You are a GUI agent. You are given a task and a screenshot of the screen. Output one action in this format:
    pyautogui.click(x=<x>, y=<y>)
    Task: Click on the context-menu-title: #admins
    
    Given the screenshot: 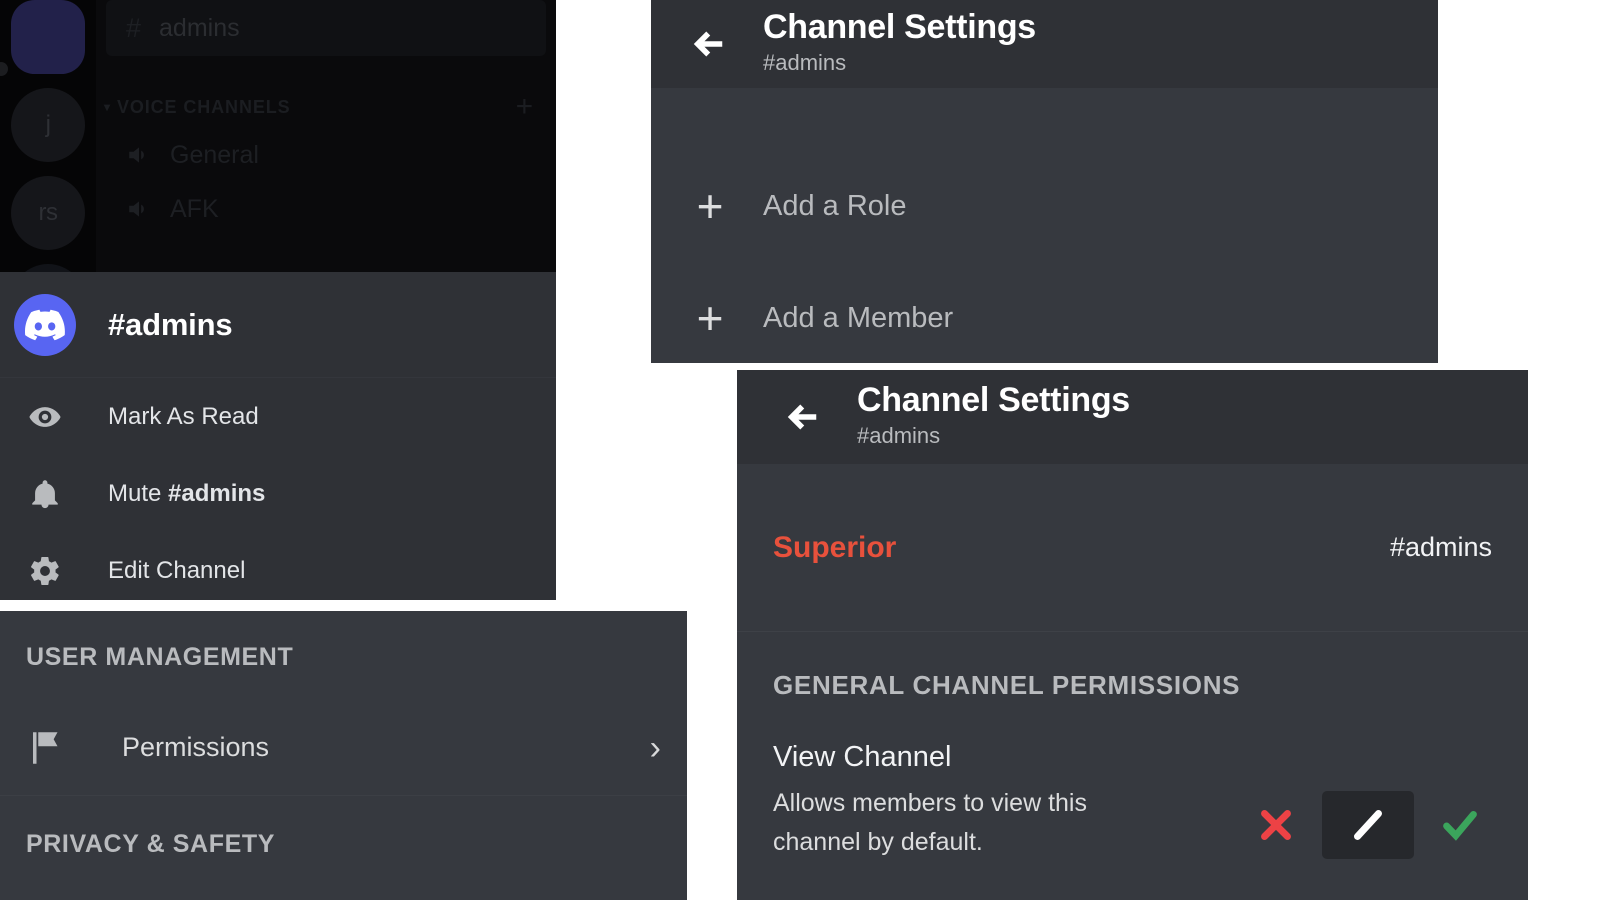 What is the action you would take?
    pyautogui.click(x=170, y=324)
    